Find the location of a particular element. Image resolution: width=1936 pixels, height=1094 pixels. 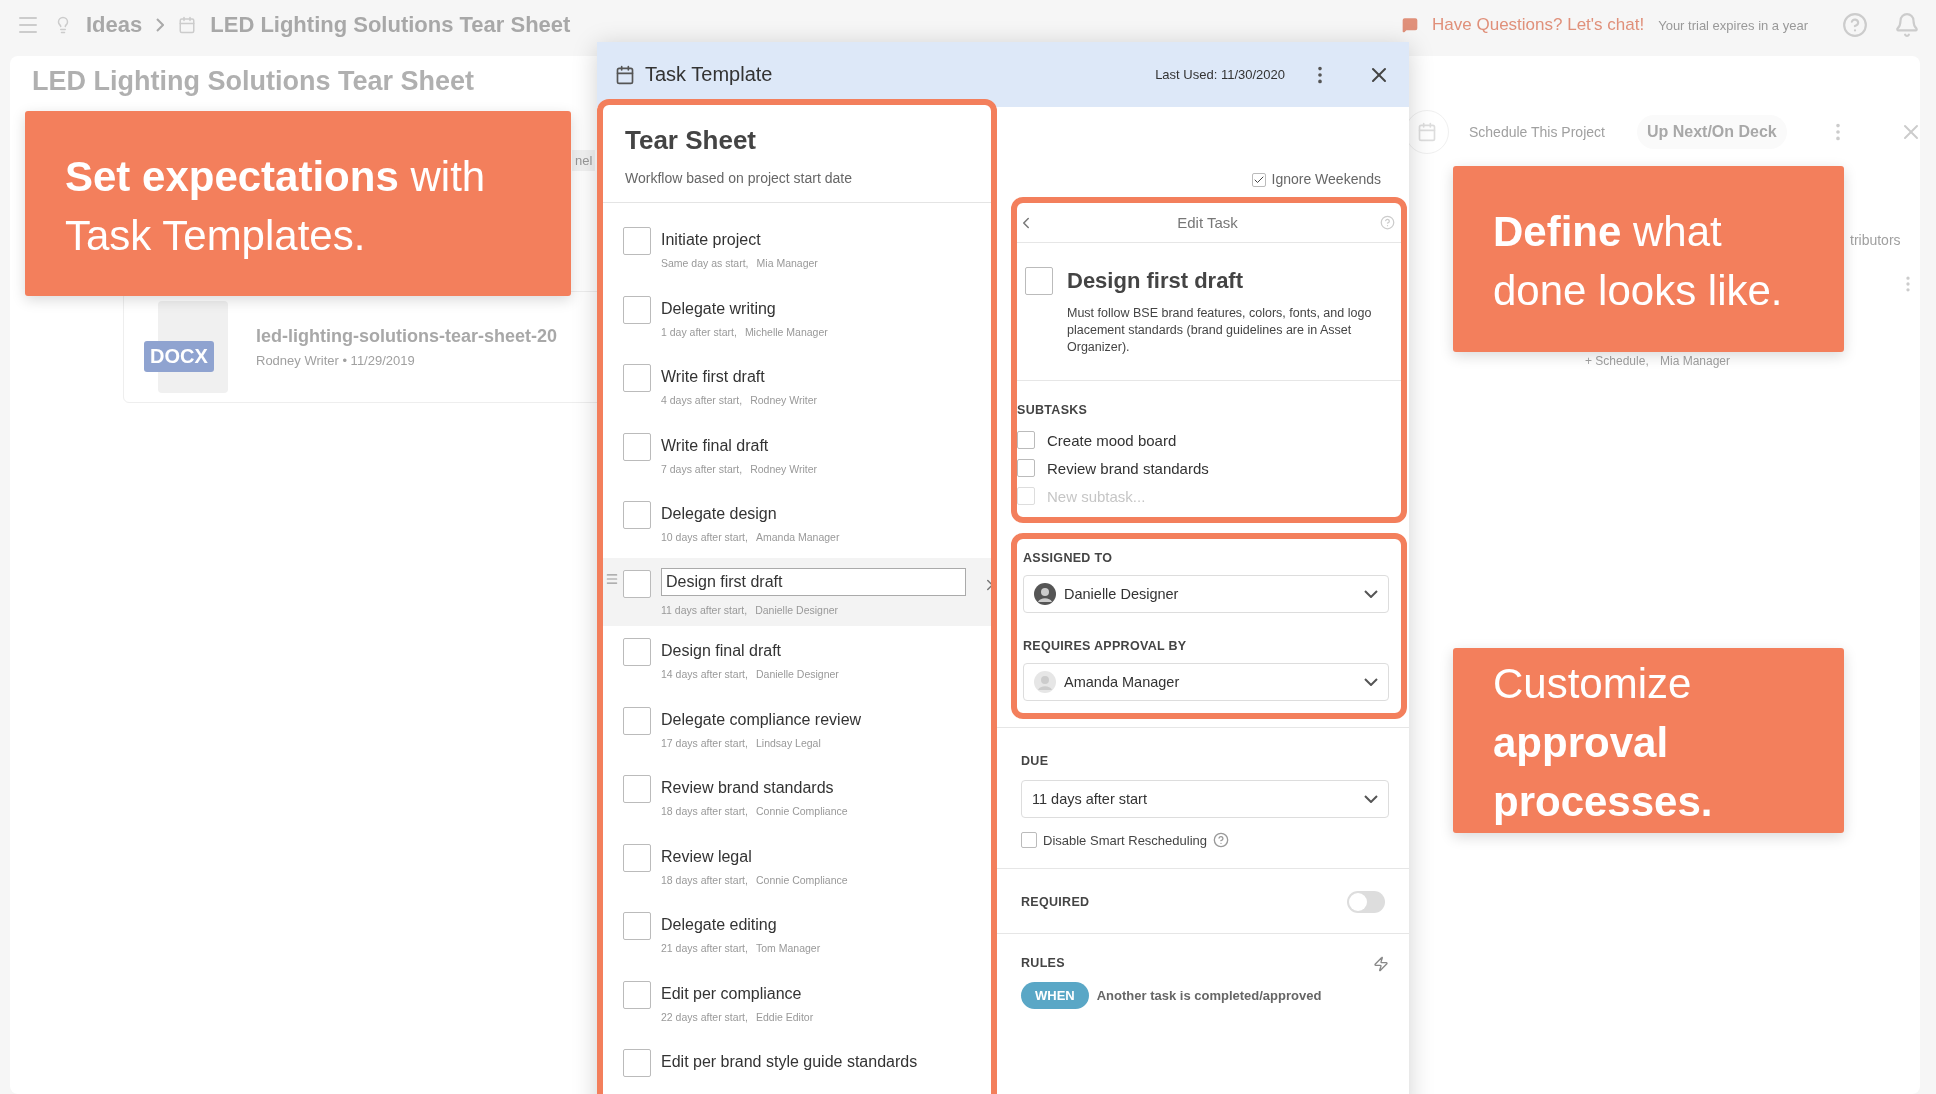

task-due: 21 days after start, is located at coordinates (704, 948).